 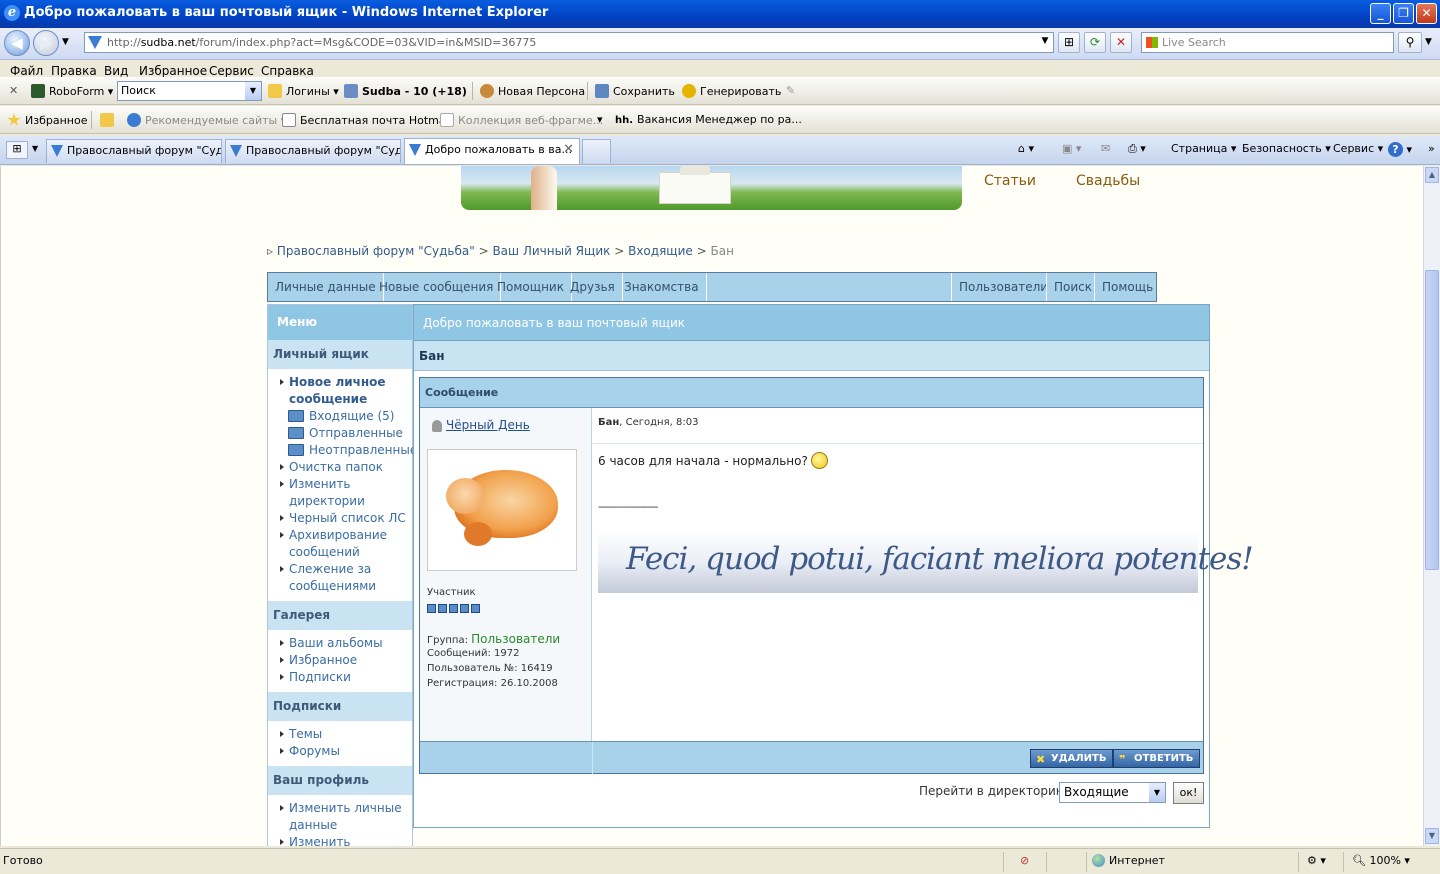 I want to click on folder-select: Входящие ▼, so click(x=1112, y=792).